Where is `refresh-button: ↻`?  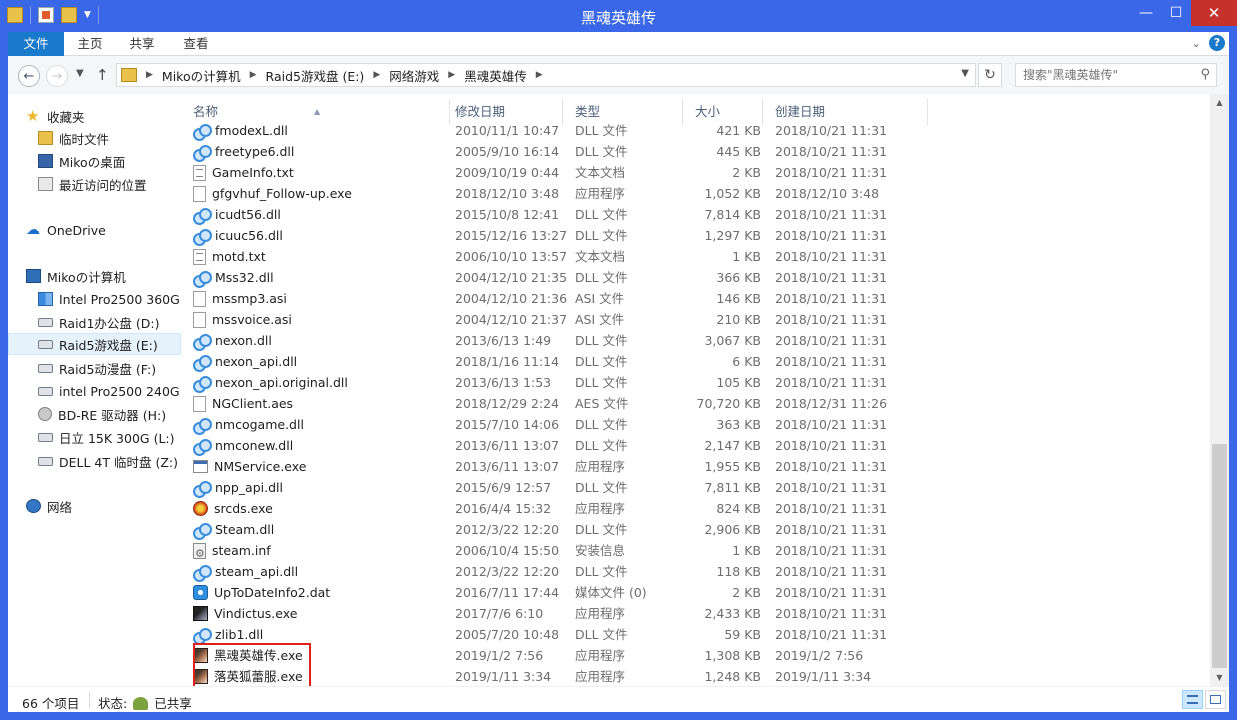 refresh-button: ↻ is located at coordinates (990, 75).